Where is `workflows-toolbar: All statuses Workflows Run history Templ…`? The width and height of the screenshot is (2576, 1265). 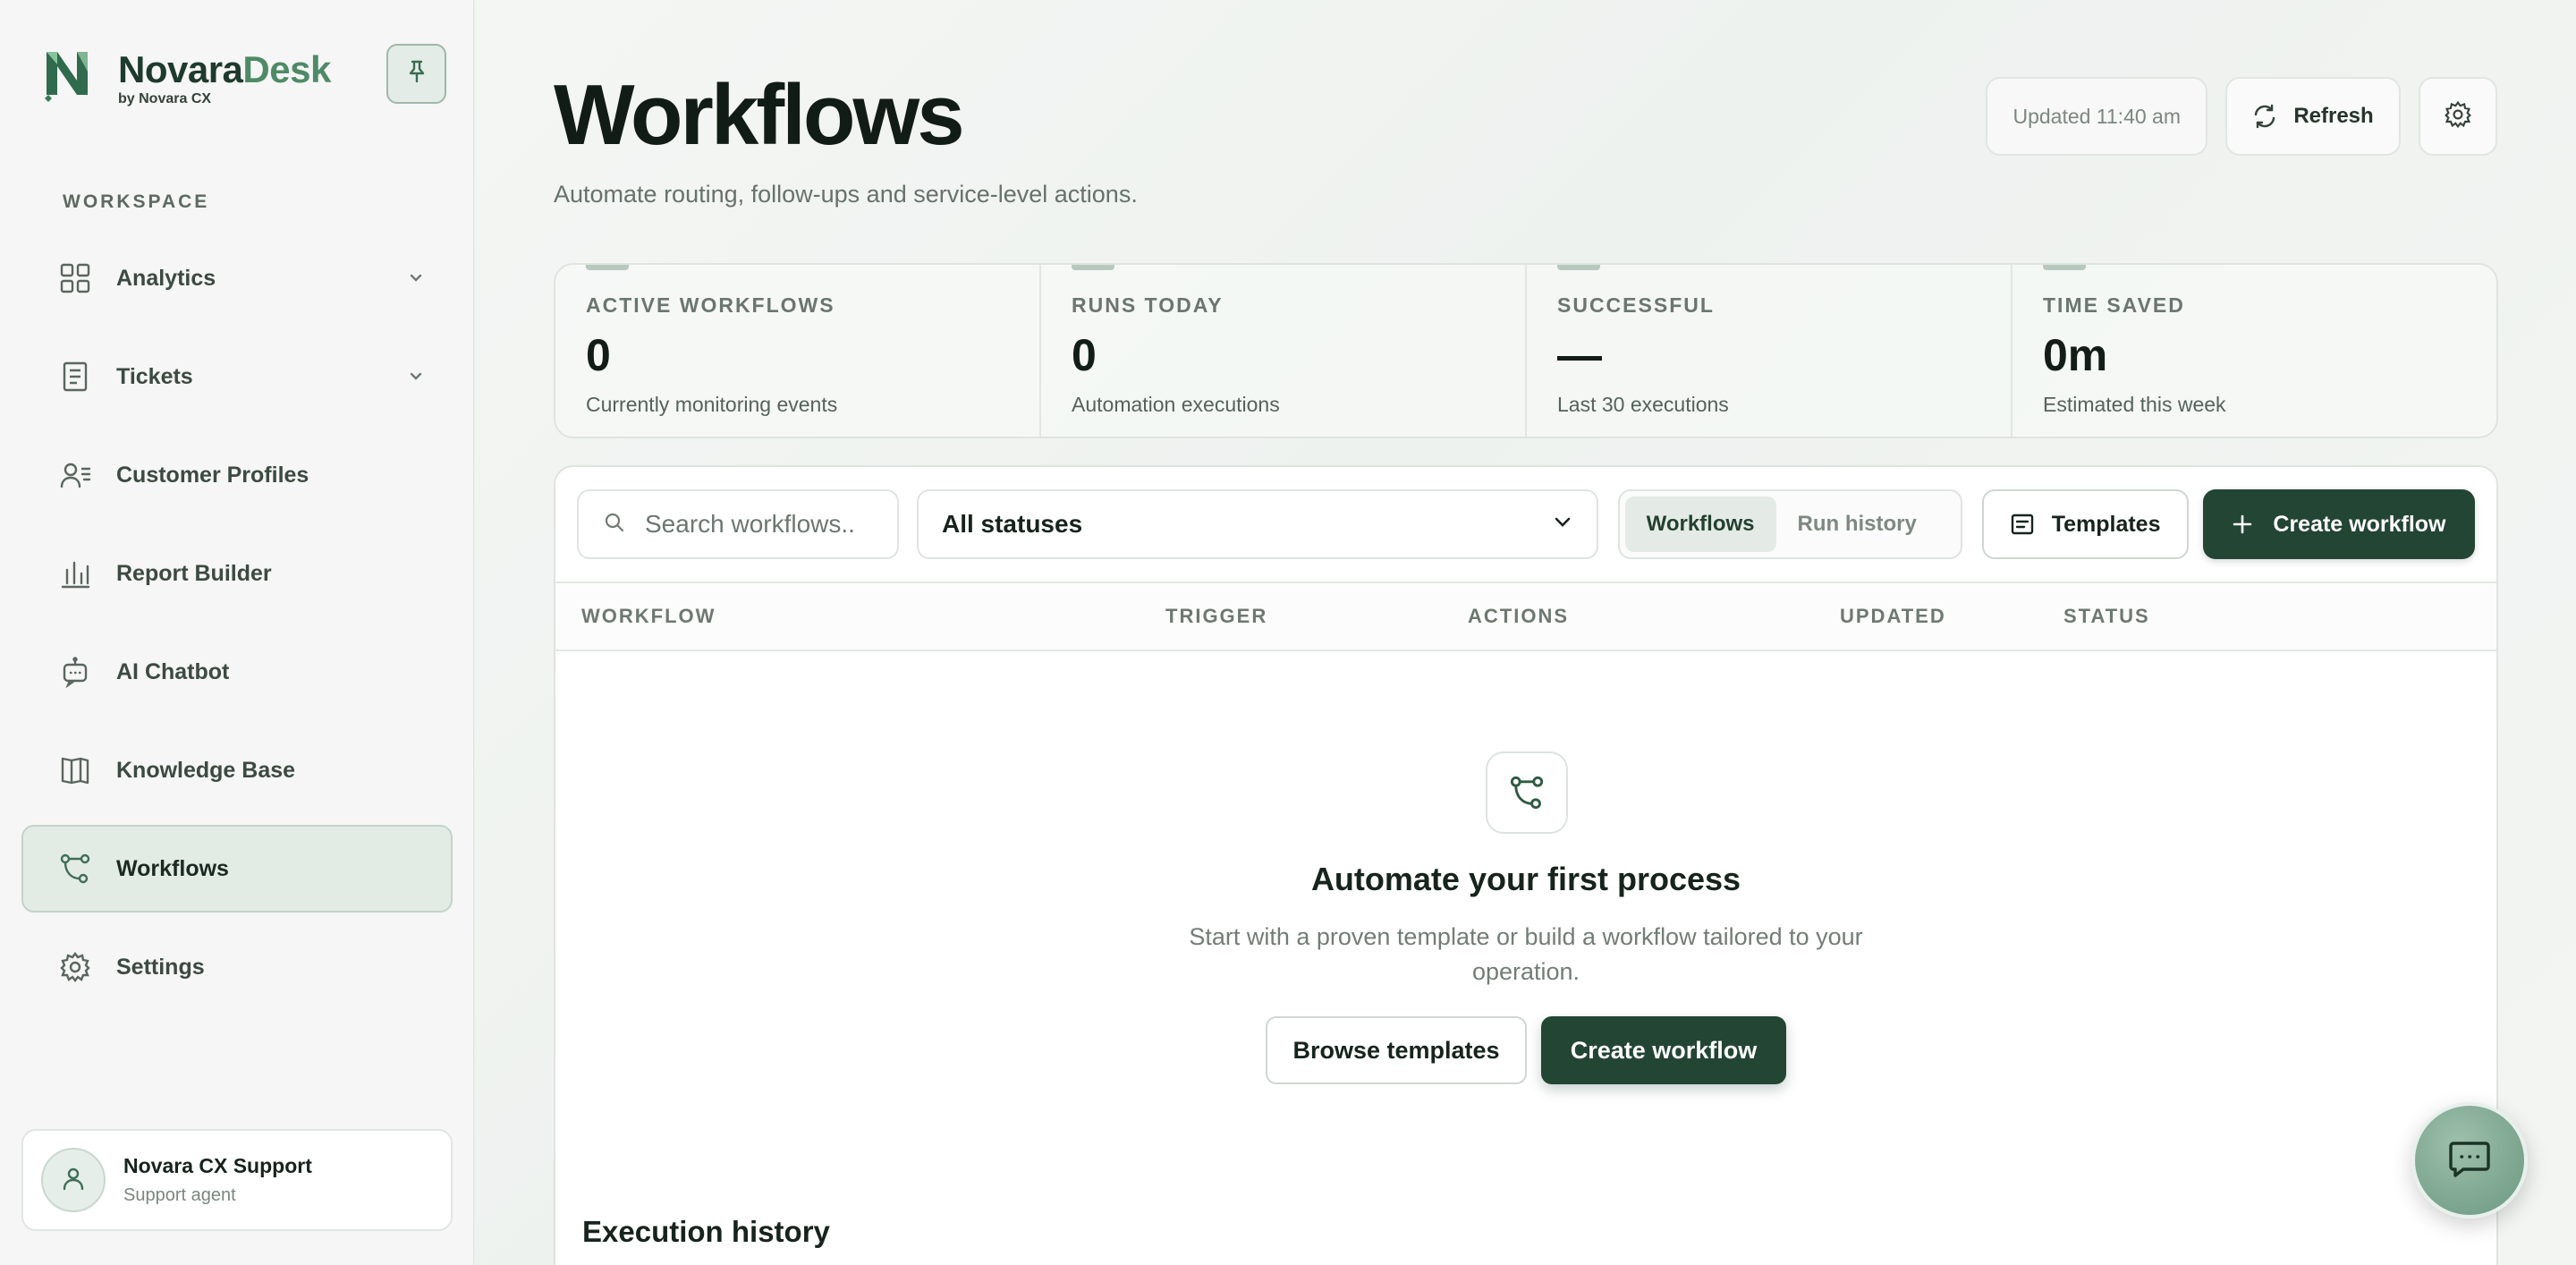 workflows-toolbar: All statuses Workflows Run history Templ… is located at coordinates (1526, 524).